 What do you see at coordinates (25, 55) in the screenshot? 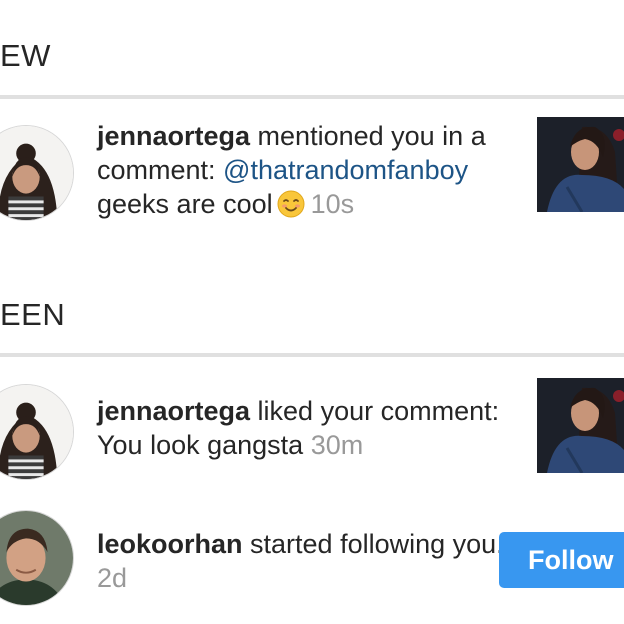
I see `section-title-new: EW` at bounding box center [25, 55].